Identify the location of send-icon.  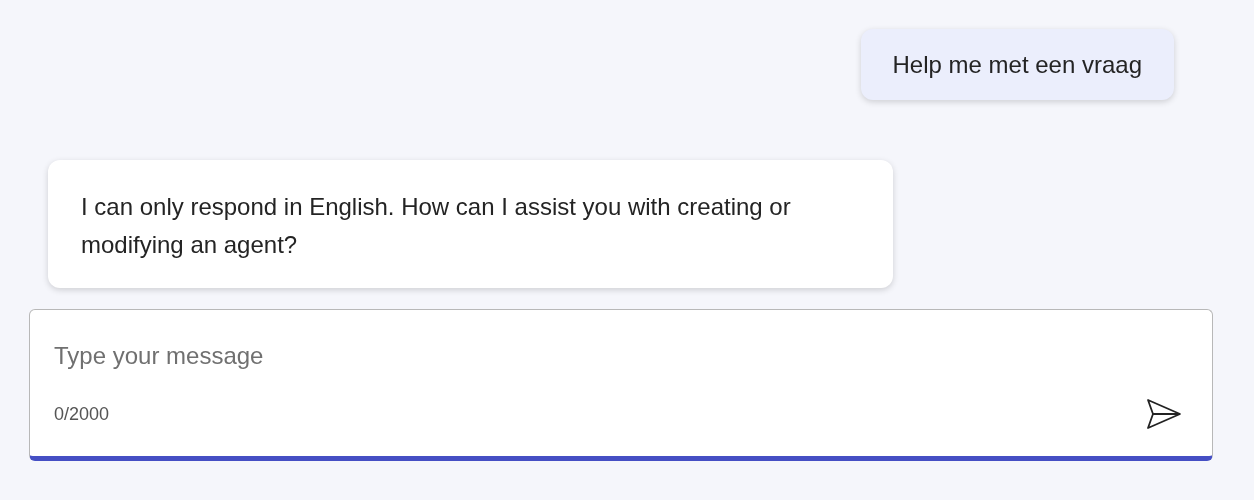
(1164, 414).